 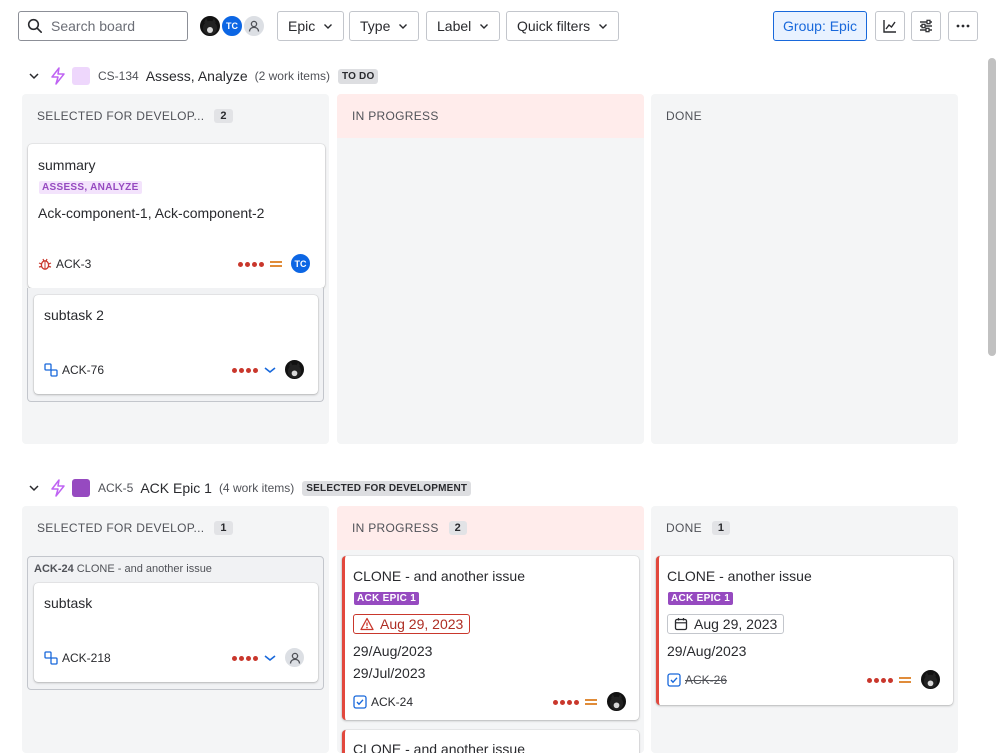 What do you see at coordinates (176, 488) in the screenshot?
I see `epic-name: ACK Epic 1` at bounding box center [176, 488].